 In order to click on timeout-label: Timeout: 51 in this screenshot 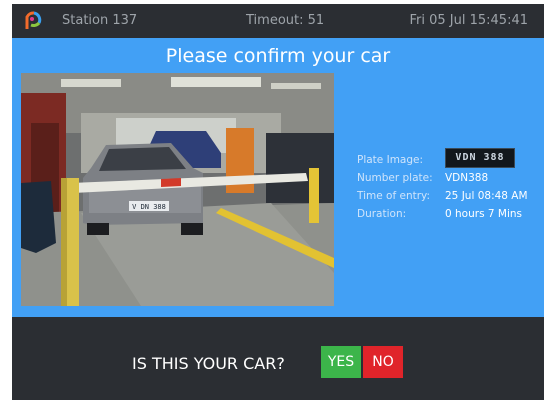, I will do `click(285, 20)`.